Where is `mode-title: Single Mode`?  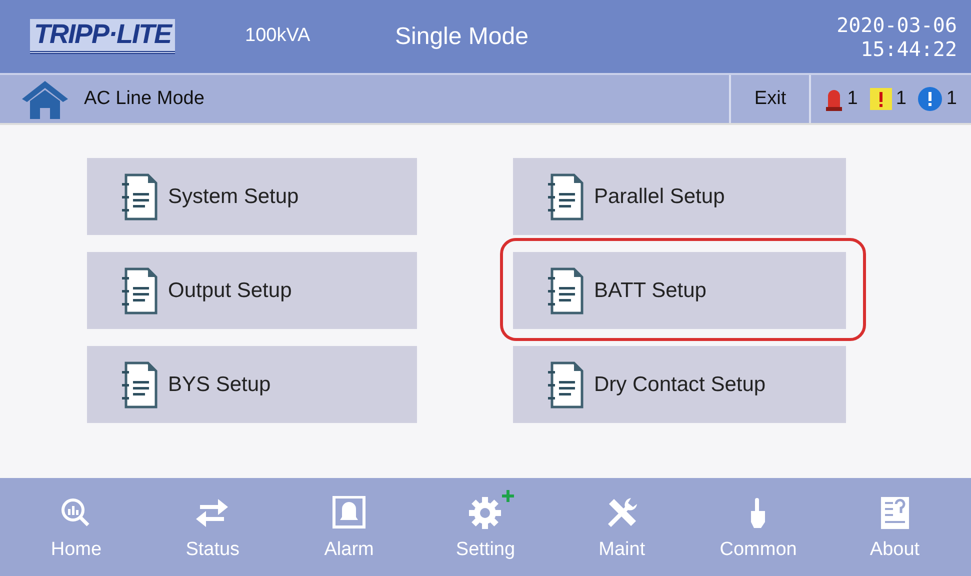 mode-title: Single Mode is located at coordinates (462, 37).